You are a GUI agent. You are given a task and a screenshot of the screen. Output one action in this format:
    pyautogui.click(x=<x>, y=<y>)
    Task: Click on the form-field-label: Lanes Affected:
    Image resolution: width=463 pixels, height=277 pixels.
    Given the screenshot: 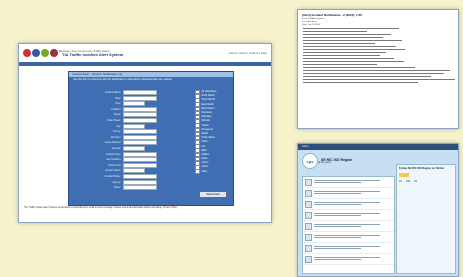 What is the action you would take?
    pyautogui.click(x=112, y=143)
    